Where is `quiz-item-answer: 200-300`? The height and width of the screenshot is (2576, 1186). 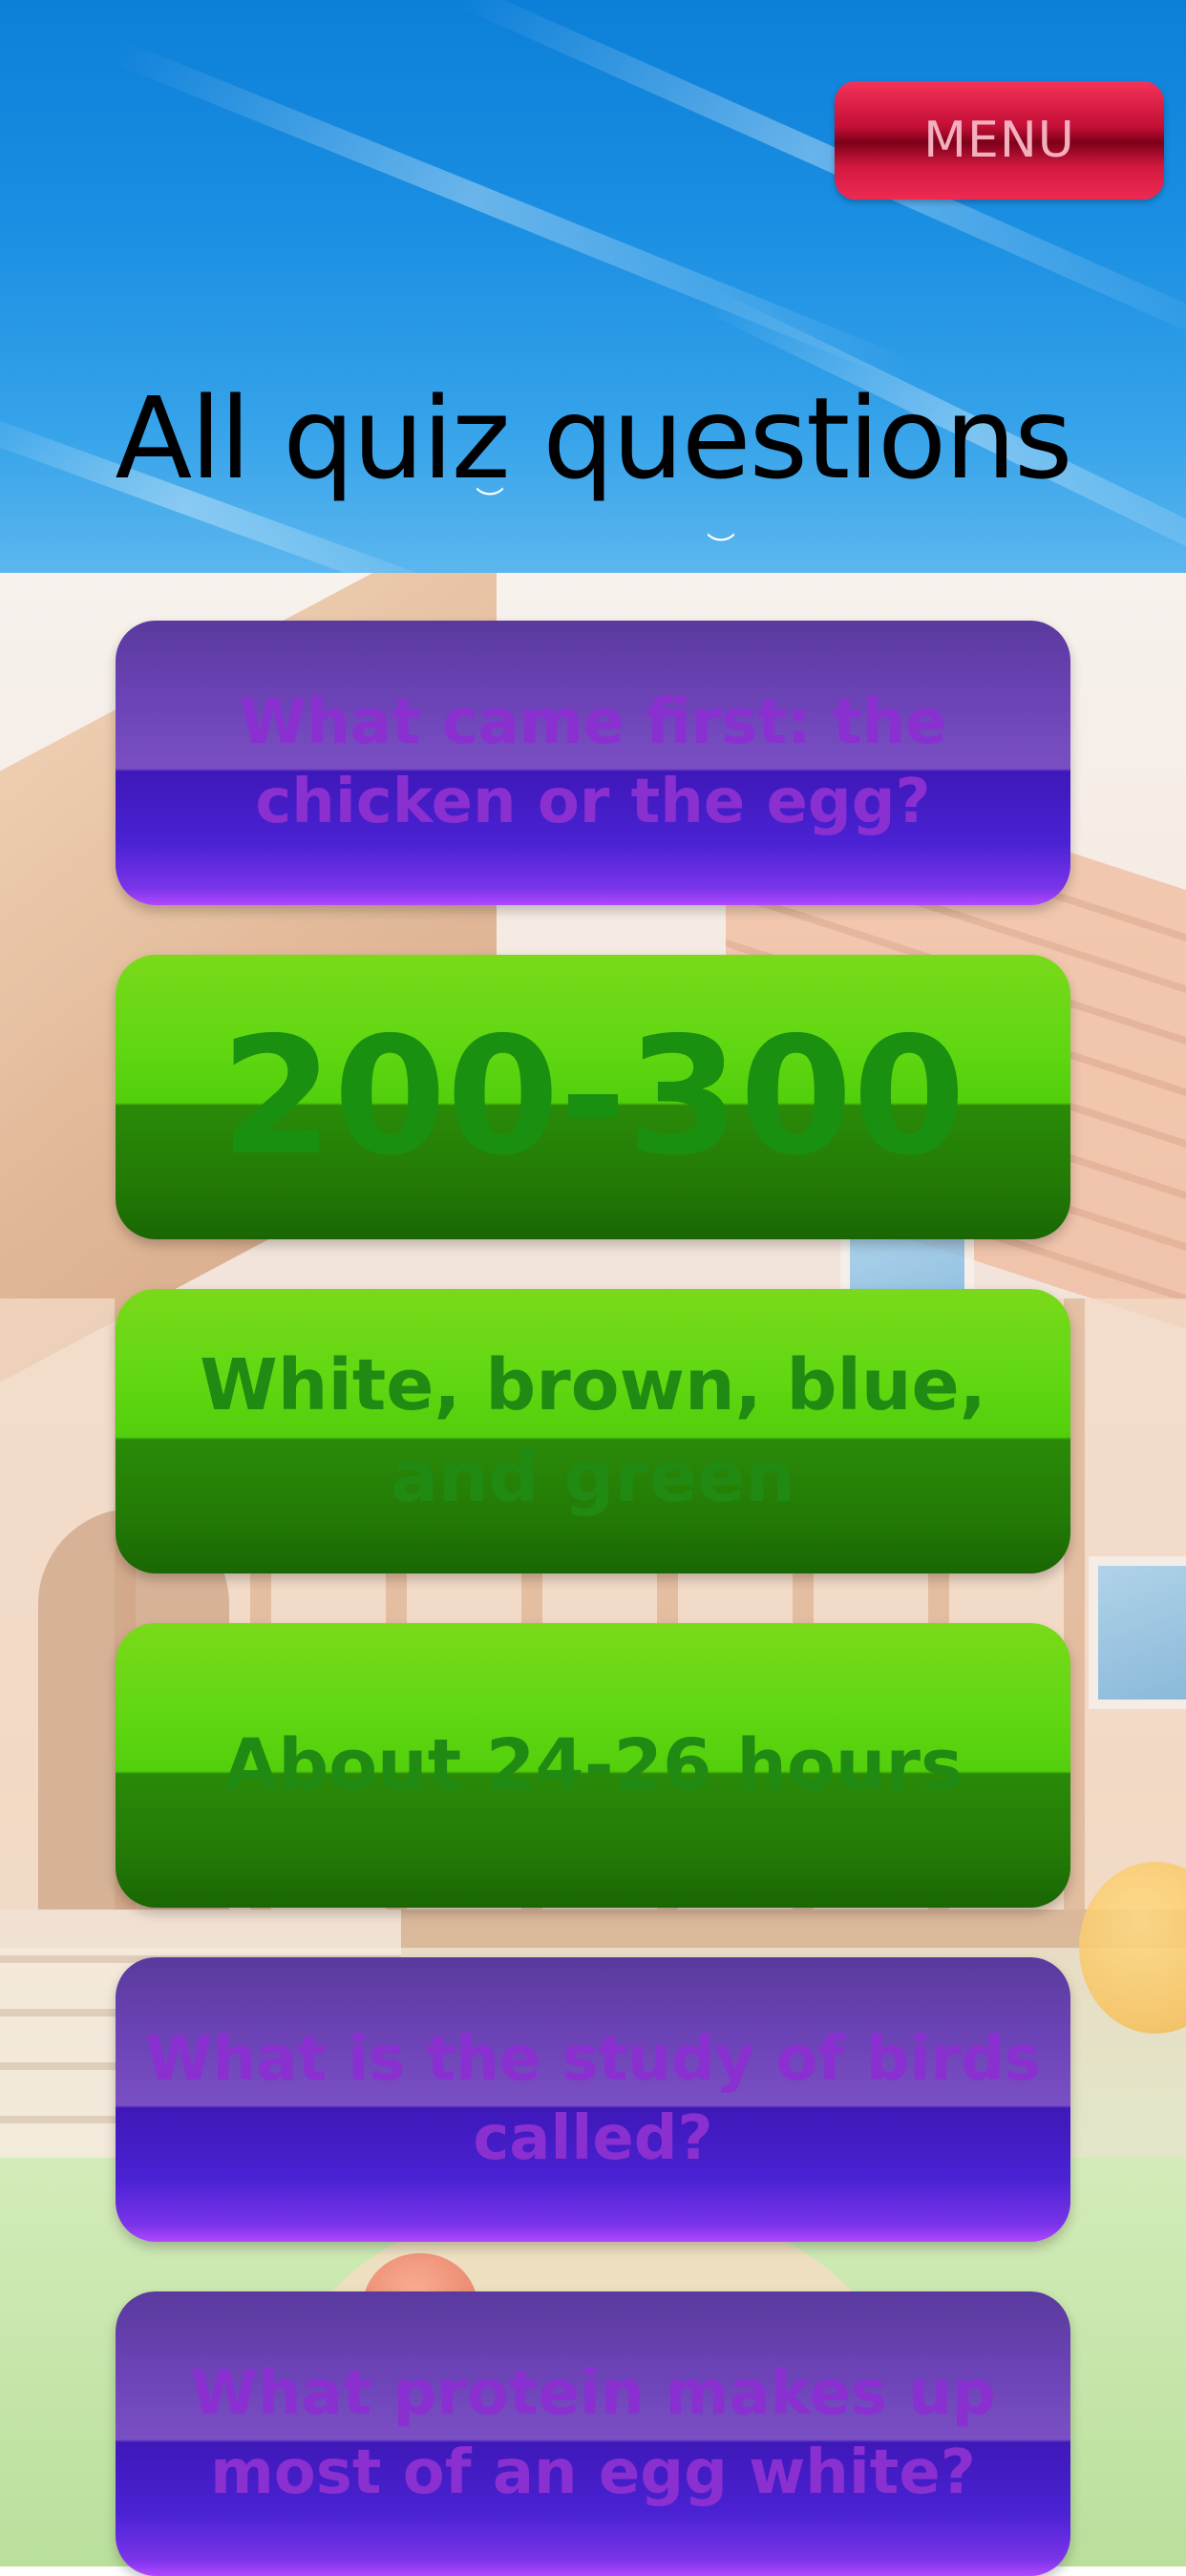 quiz-item-answer: 200-300 is located at coordinates (593, 1097).